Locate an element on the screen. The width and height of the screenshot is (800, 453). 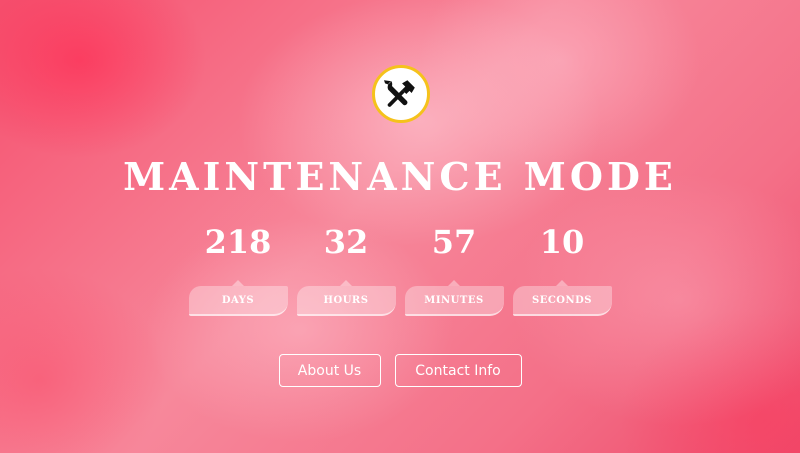
countdown-seconds: 10 SECONDS is located at coordinates (562, 269).